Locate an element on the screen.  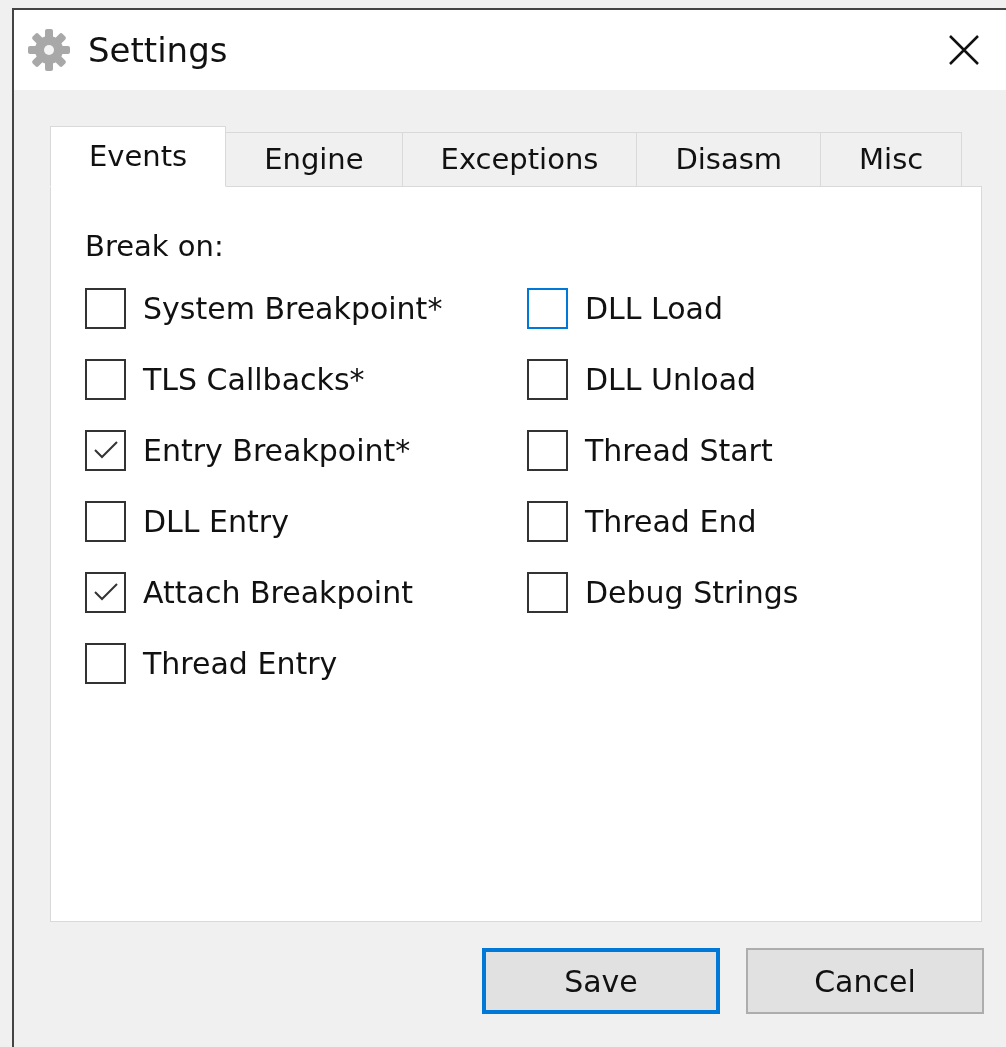
checkbox-label: System Breakpoint* is located at coordinates (293, 308).